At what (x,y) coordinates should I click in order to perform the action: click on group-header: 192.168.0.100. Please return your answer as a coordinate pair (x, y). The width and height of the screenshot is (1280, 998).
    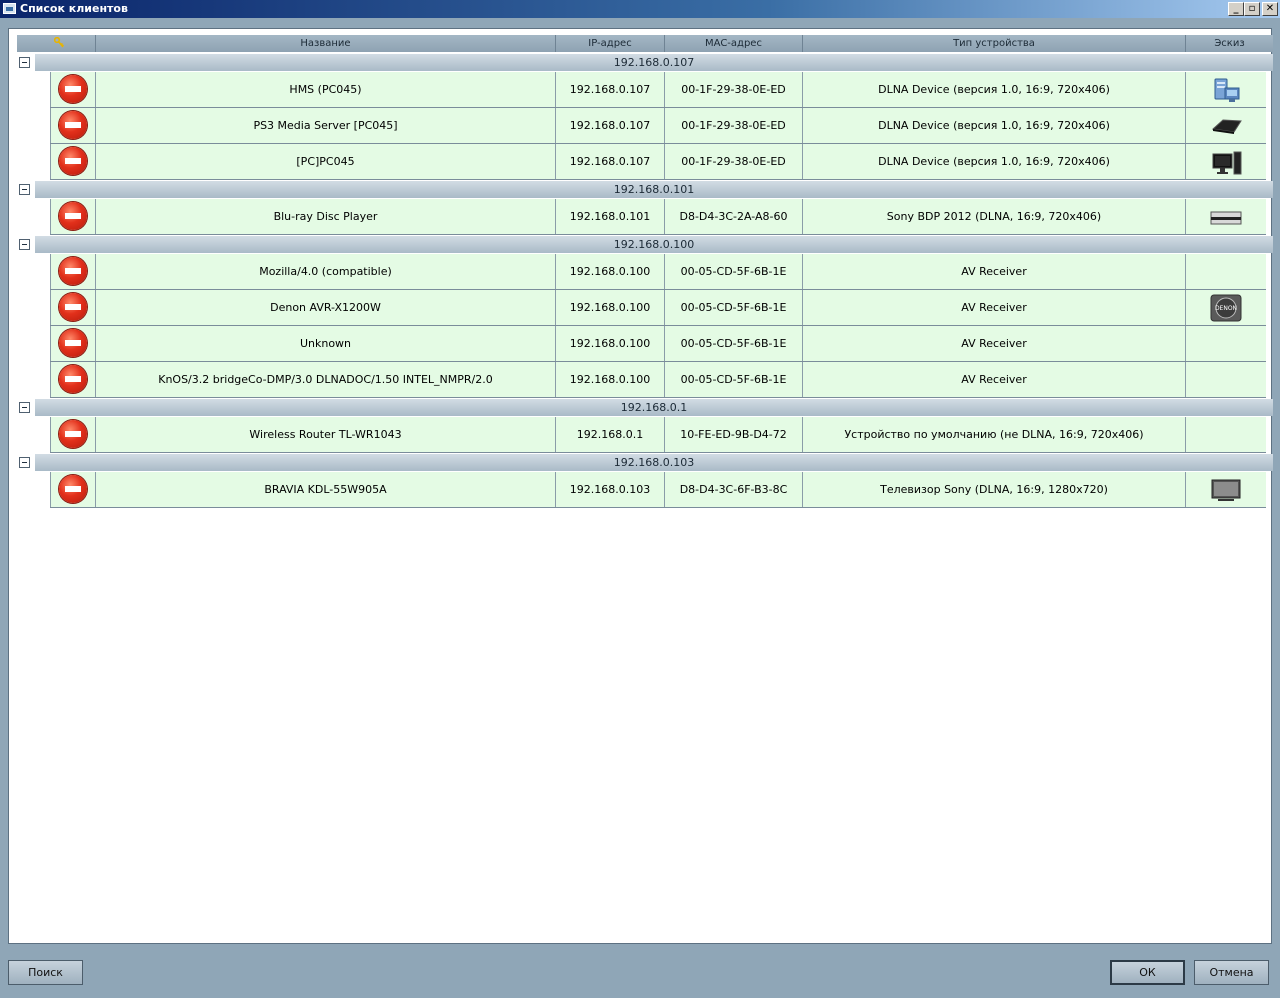
    Looking at the image, I should click on (645, 244).